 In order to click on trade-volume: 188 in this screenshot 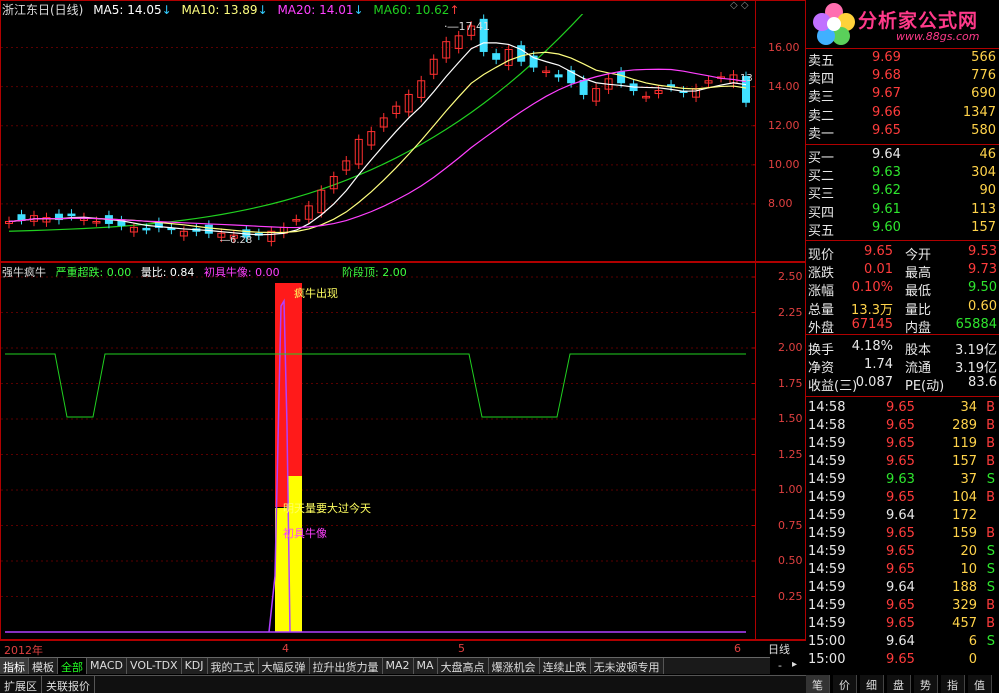, I will do `click(964, 587)`.